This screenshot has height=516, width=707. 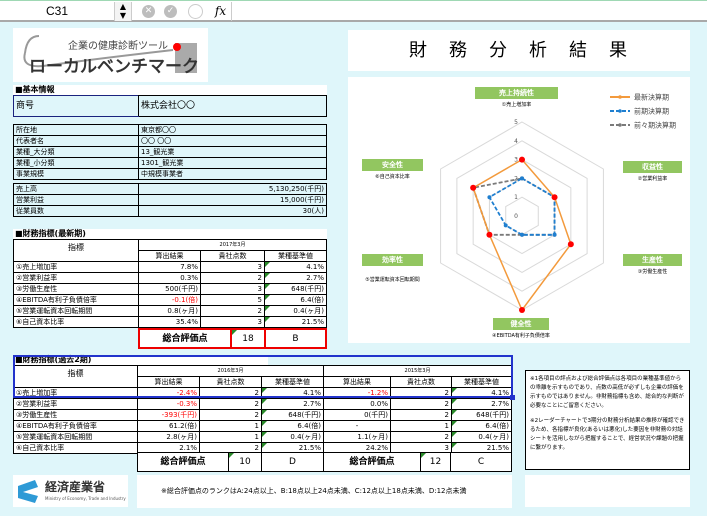 What do you see at coordinates (118, 46) in the screenshot?
I see `logo-subtitle: 企業の健康診断ツール` at bounding box center [118, 46].